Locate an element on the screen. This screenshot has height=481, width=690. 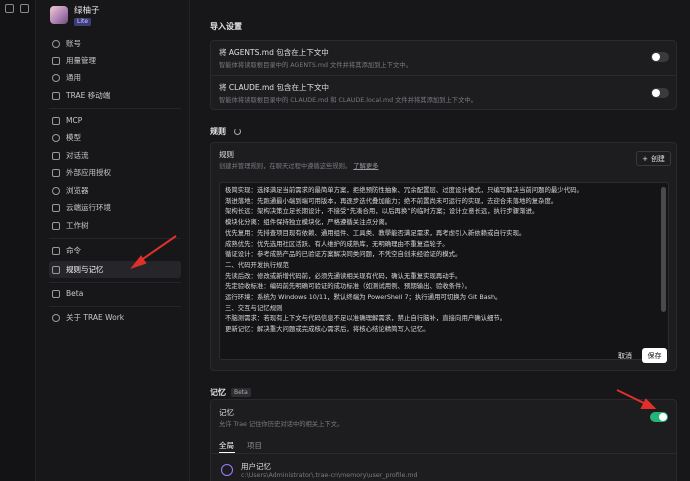
memory-section-label: 记忆 is located at coordinates (218, 392).